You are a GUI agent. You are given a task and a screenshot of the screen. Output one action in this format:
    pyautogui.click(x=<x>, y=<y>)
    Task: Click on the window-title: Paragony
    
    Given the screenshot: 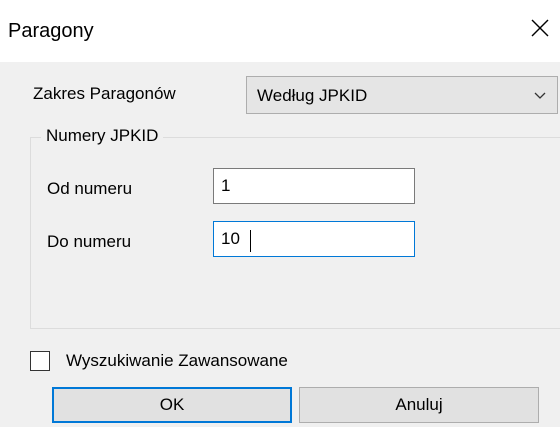 What is the action you would take?
    pyautogui.click(x=51, y=31)
    